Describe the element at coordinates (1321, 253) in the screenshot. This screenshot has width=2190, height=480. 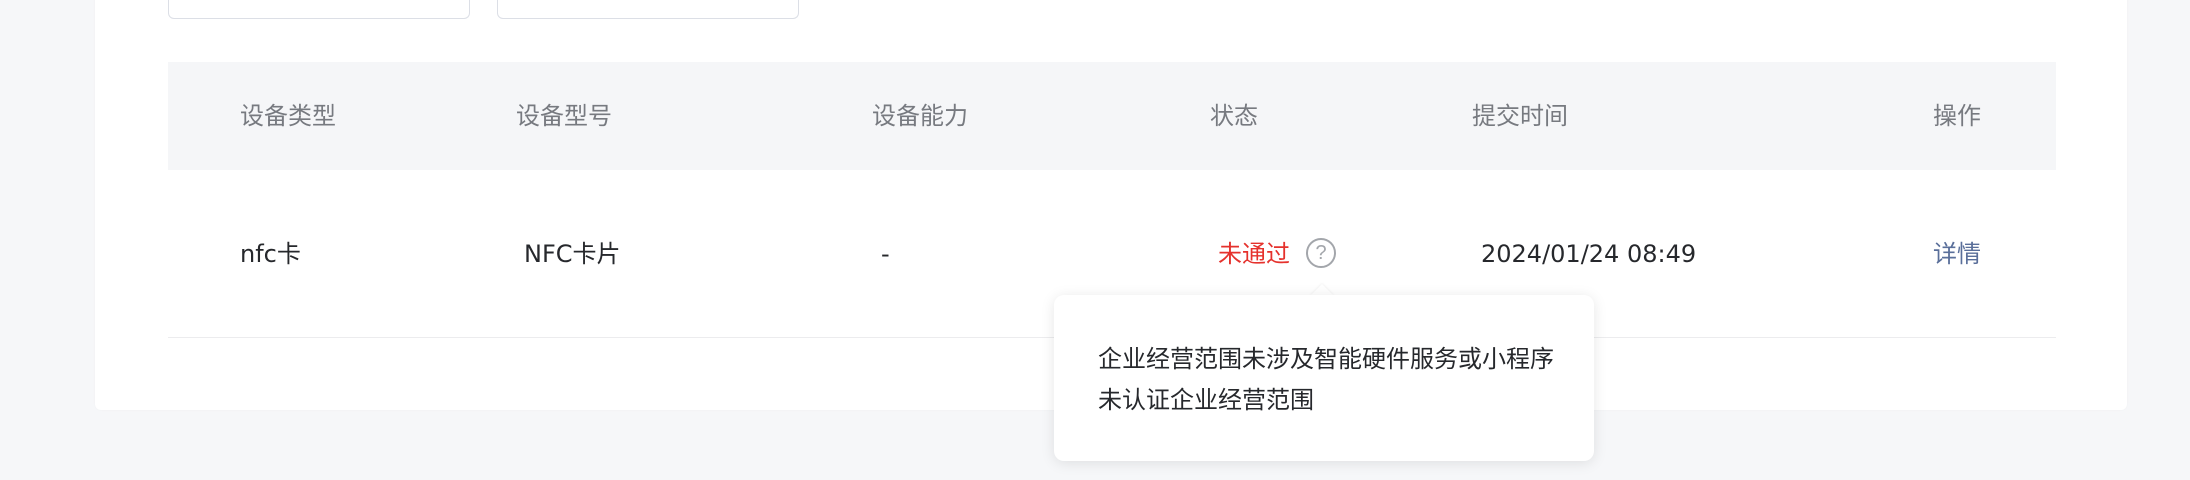
I see `question-circle-icon: ?` at that location.